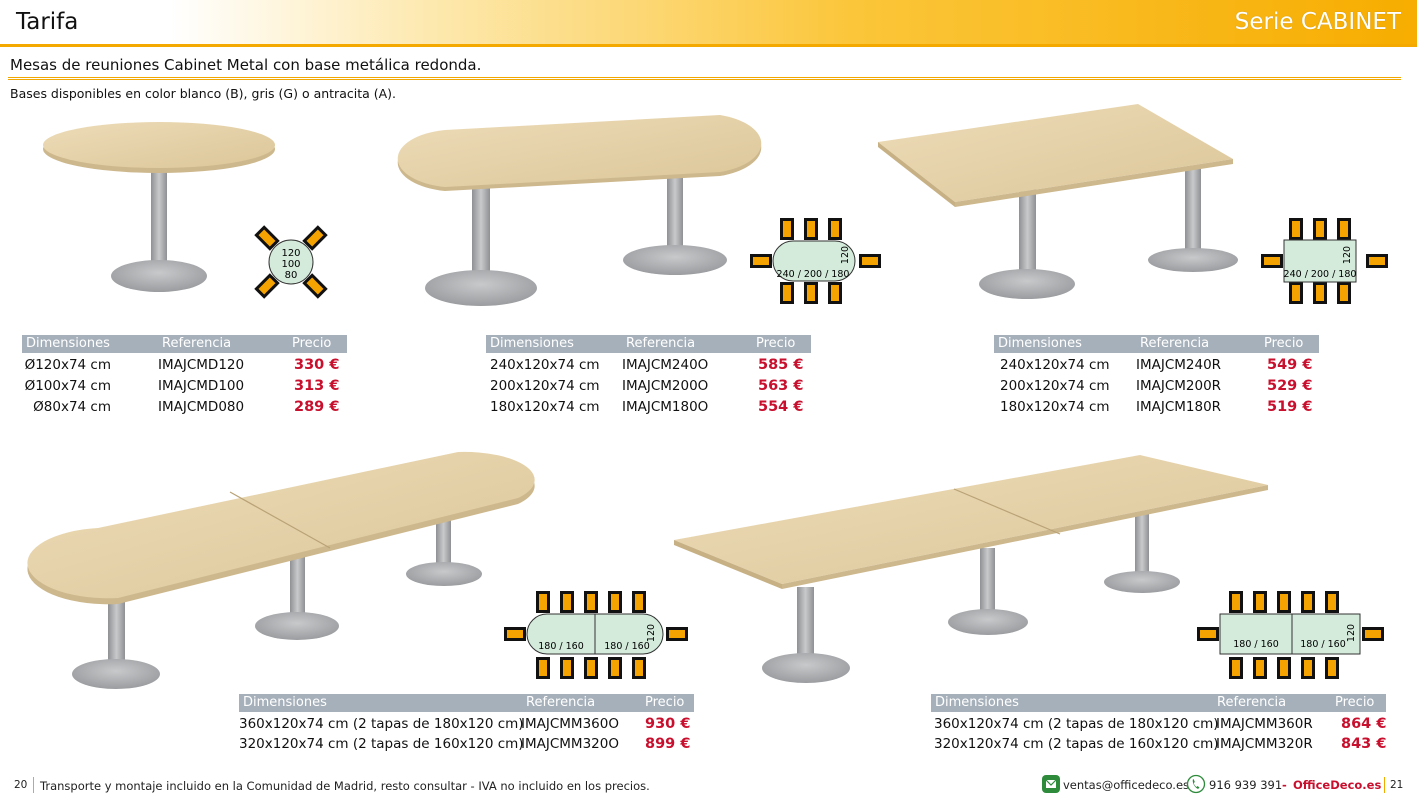 The image size is (1417, 800). Describe the element at coordinates (579, 210) in the screenshot. I see `oval-table-image` at that location.